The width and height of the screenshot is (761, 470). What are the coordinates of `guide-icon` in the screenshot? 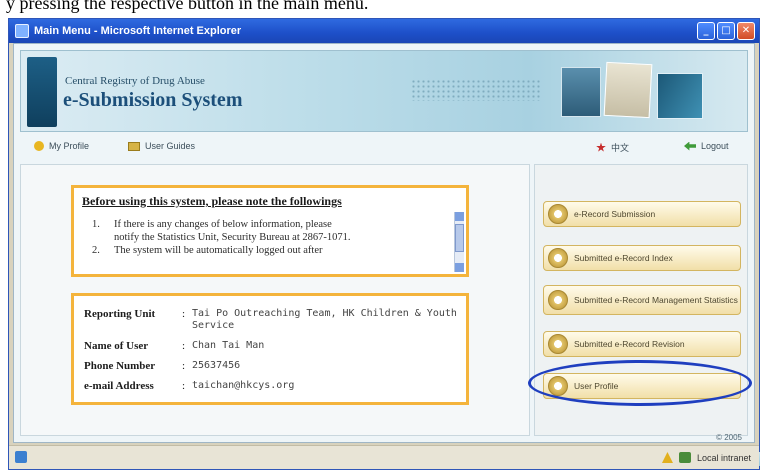 It's located at (134, 146).